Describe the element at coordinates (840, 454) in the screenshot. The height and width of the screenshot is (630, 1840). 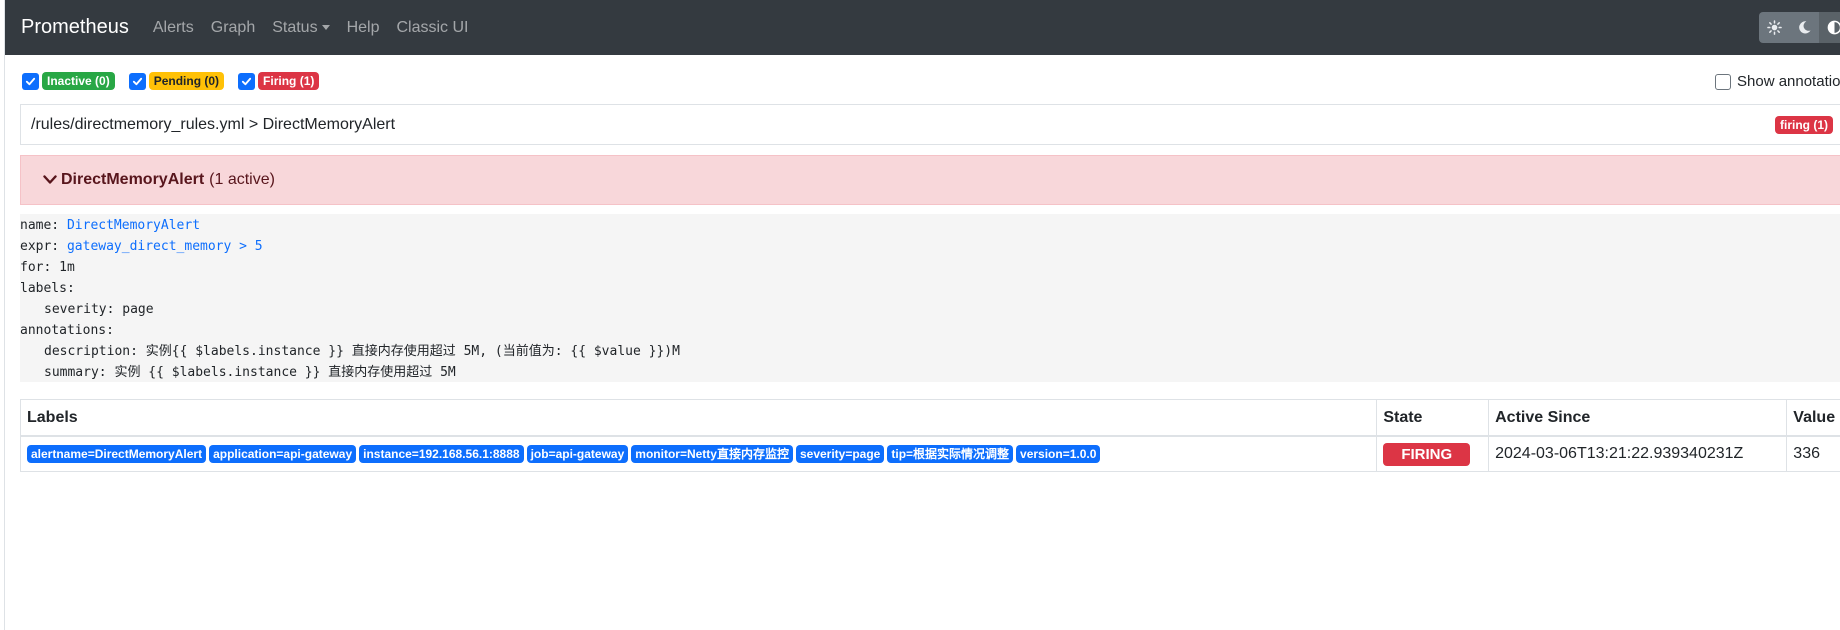
I see `label-badge: severity=page` at that location.